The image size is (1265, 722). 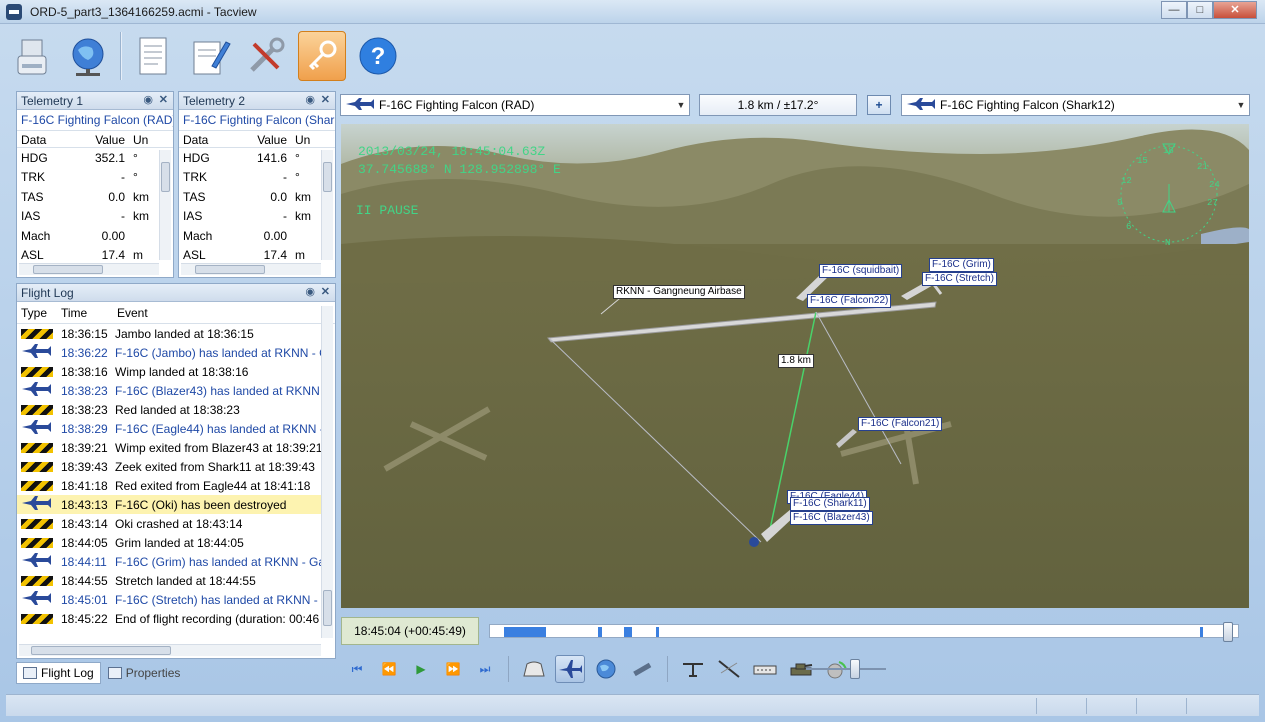 What do you see at coordinates (169, 542) in the screenshot?
I see `log-row: 18:44:05 Grim landed at 18:44:05` at bounding box center [169, 542].